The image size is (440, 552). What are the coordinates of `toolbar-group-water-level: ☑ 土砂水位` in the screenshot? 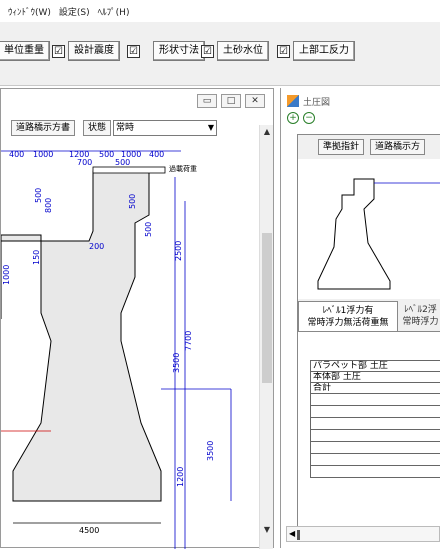 It's located at (235, 51).